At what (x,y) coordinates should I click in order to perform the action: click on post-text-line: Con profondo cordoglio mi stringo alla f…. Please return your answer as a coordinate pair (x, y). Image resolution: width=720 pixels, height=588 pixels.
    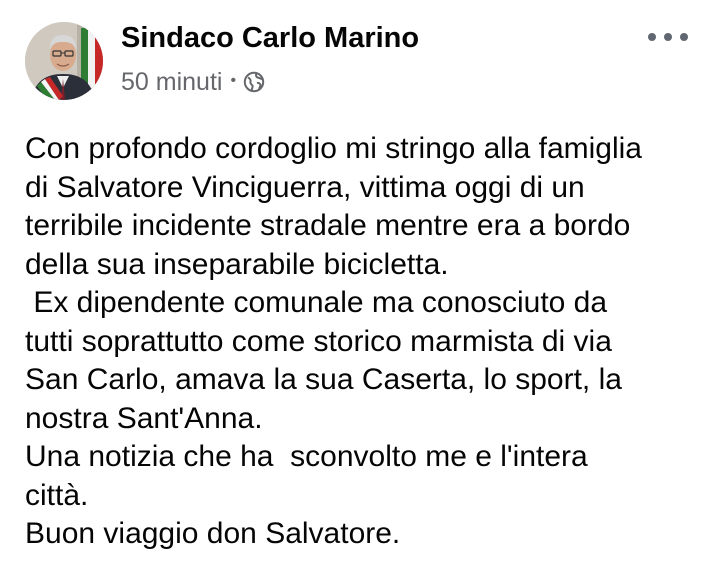
    Looking at the image, I should click on (333, 148).